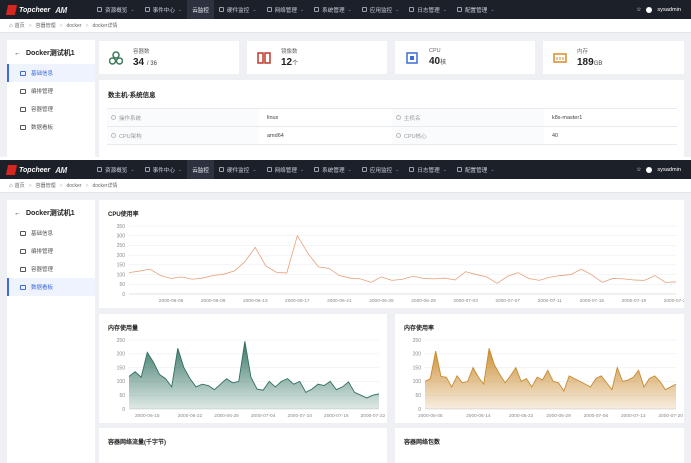 This screenshot has height=463, width=691. What do you see at coordinates (592, 301) in the screenshot?
I see `x-tick-label: 2000-07-15` at bounding box center [592, 301].